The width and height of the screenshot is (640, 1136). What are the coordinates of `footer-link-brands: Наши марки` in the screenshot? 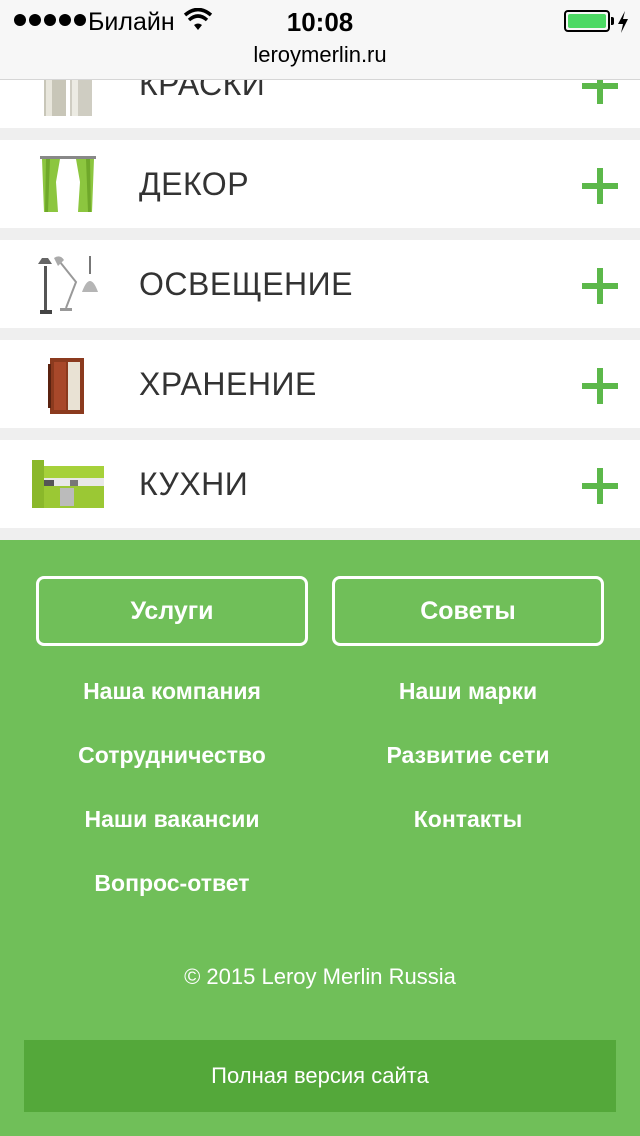 It's located at (468, 691).